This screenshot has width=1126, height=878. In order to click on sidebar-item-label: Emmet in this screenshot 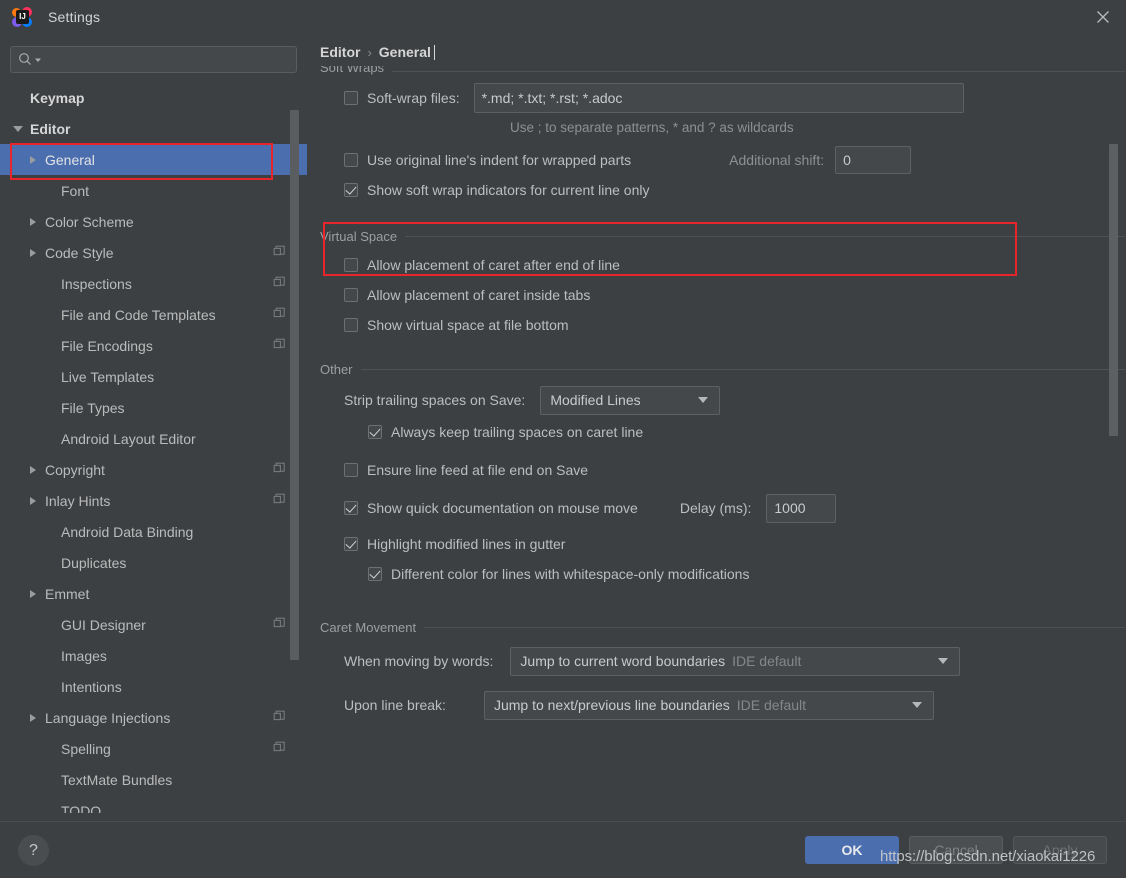, I will do `click(67, 593)`.